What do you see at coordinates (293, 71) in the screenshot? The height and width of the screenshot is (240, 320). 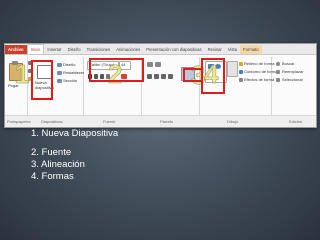 I see `replace-label: Reemplazar` at bounding box center [293, 71].